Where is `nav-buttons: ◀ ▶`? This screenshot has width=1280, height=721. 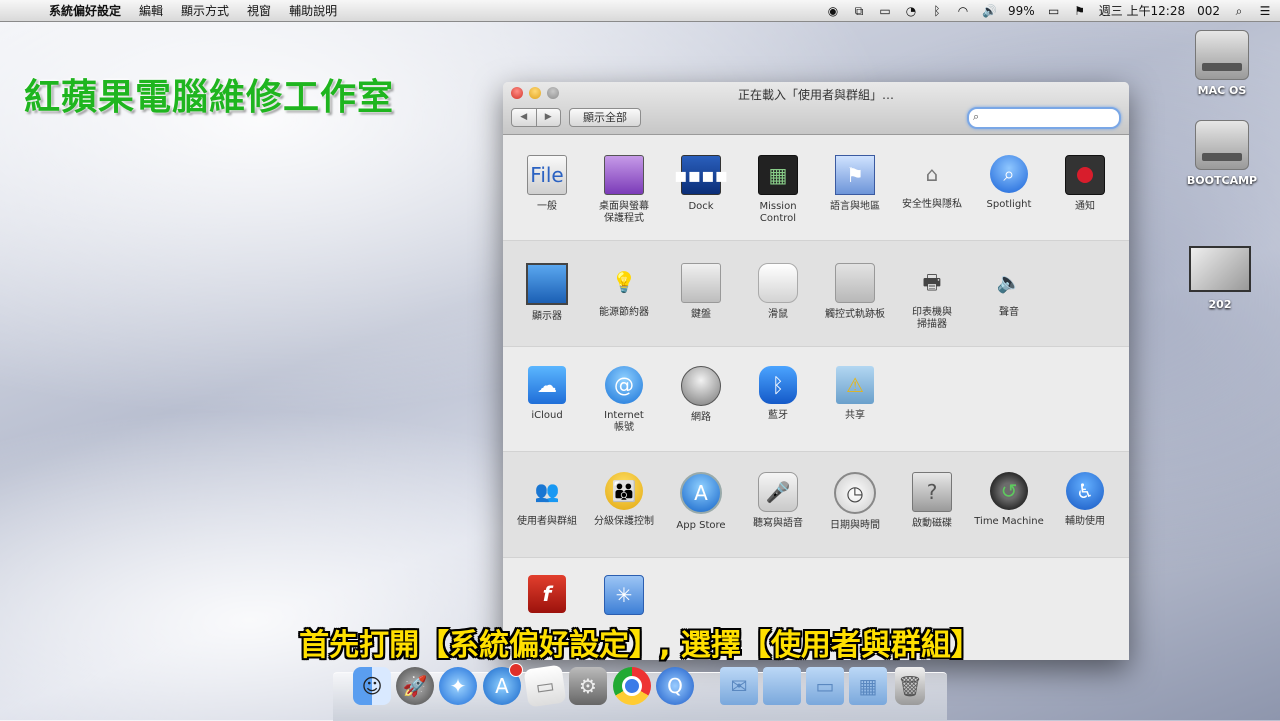
nav-buttons: ◀ ▶ is located at coordinates (536, 117).